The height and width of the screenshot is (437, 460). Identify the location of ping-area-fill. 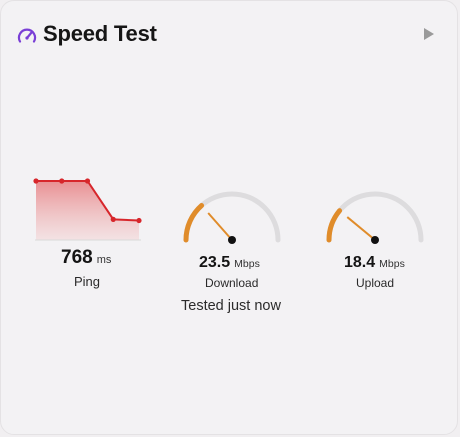
(87, 210).